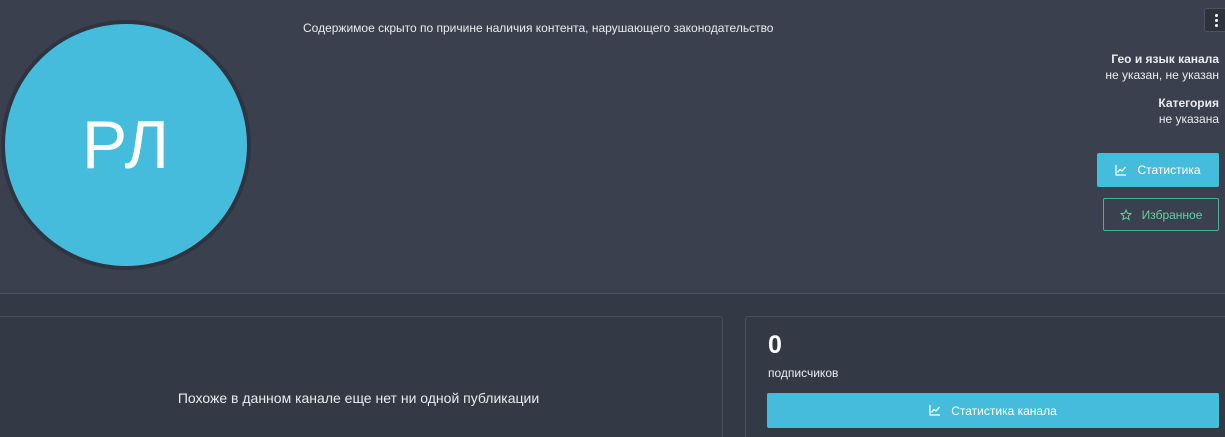 This screenshot has width=1225, height=437. I want to click on geo-language-label: Гео и язык канала, so click(1165, 59).